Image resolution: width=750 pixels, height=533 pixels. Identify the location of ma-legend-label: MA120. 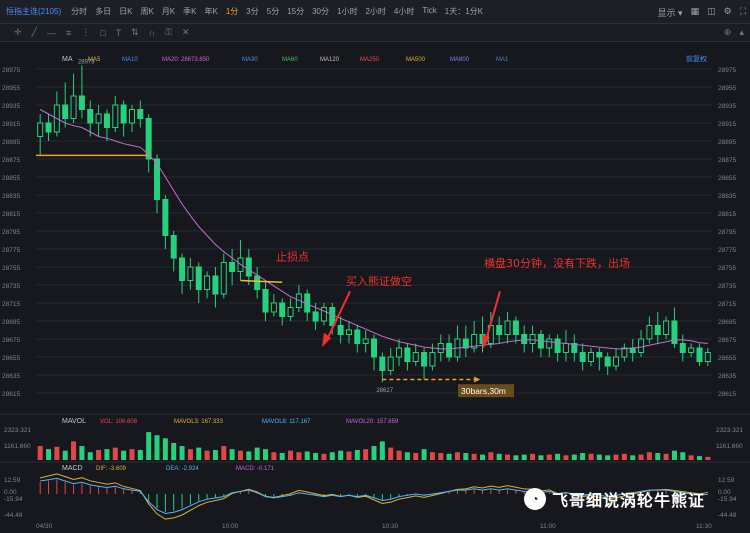
(330, 60).